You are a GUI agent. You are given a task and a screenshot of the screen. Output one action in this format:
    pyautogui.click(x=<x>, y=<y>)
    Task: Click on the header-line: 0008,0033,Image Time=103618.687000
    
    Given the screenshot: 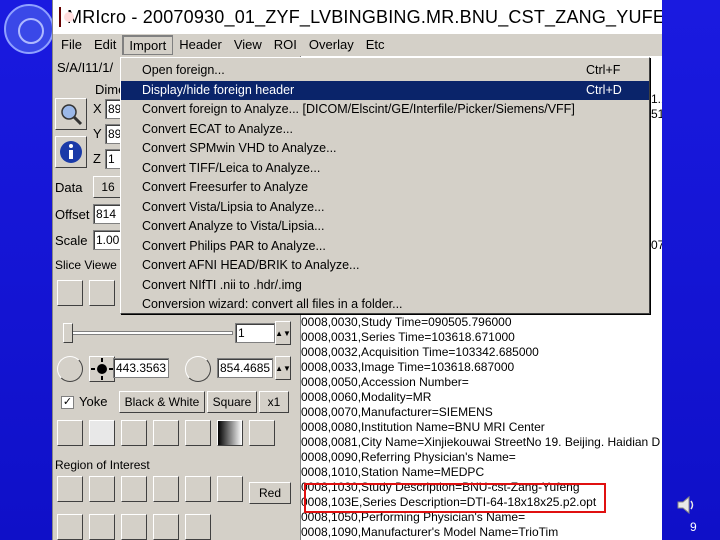 What is the action you would take?
    pyautogui.click(x=408, y=367)
    